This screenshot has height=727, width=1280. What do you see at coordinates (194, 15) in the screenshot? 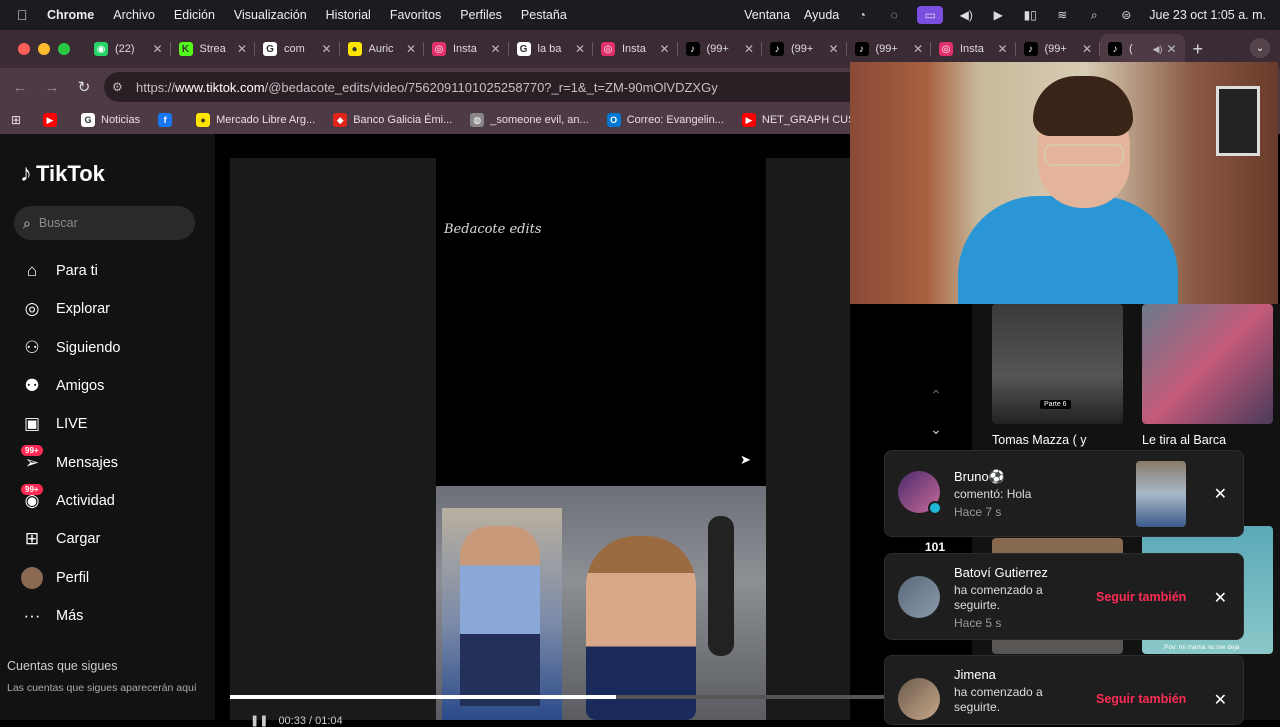
I see `menu-edicion: Edición` at bounding box center [194, 15].